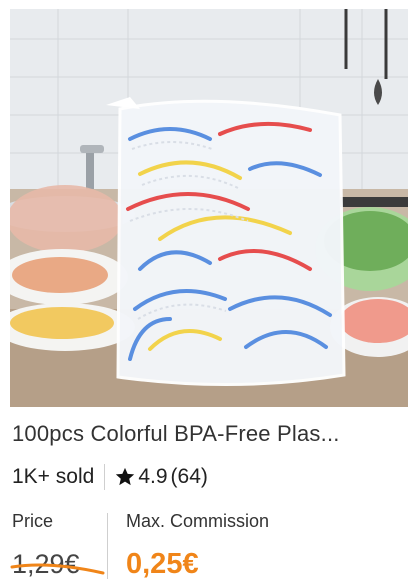  Describe the element at coordinates (189, 476) in the screenshot. I see `review-count: (64)` at that location.